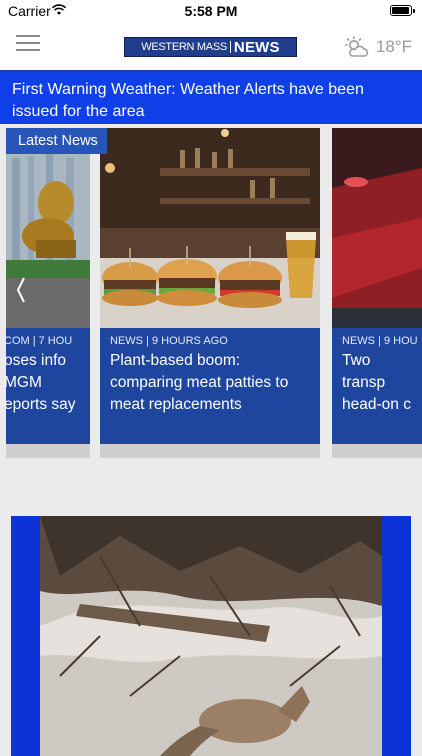 This screenshot has height=756, width=422. I want to click on news-card-headline: Two transp head-on c, so click(376, 382).